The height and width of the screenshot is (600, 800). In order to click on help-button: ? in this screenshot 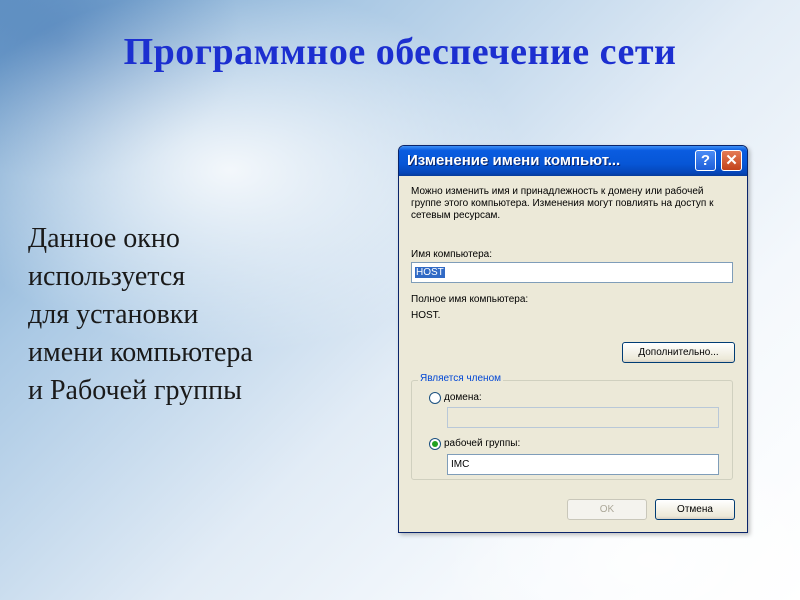, I will do `click(705, 160)`.